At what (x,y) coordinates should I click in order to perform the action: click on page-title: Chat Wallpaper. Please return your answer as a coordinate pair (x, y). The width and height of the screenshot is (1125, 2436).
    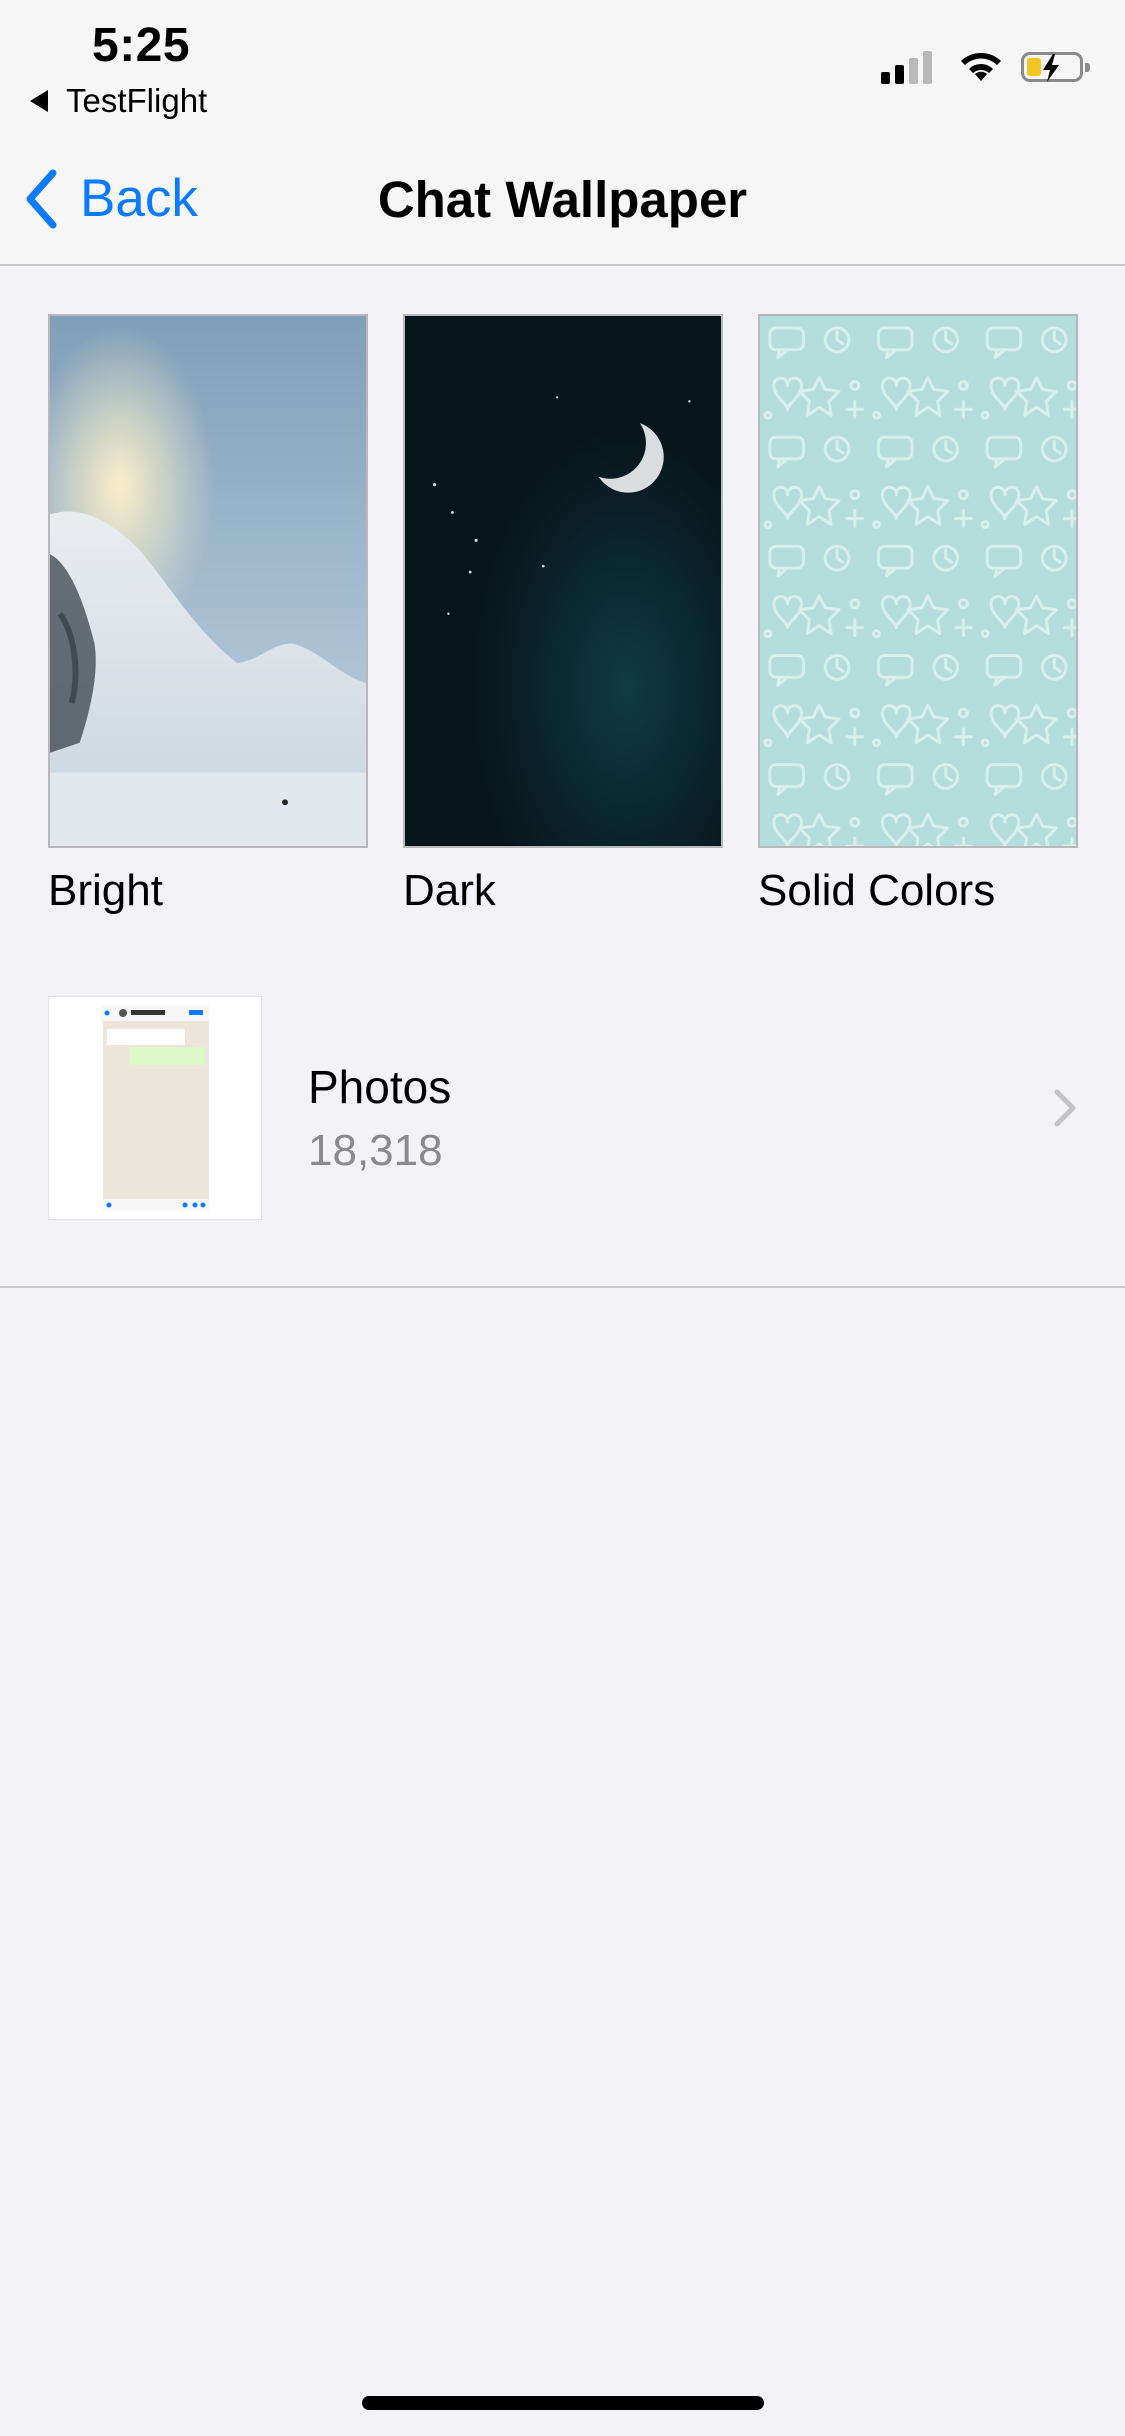
    Looking at the image, I should click on (562, 199).